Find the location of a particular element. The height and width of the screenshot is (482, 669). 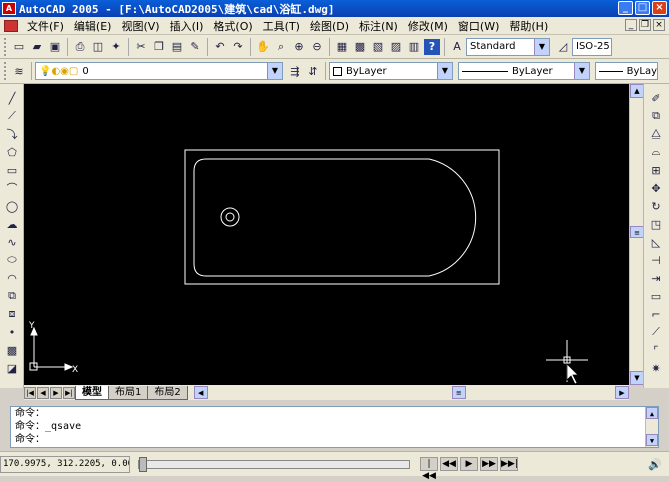

tab-last-icon: ▶| is located at coordinates (69, 392).